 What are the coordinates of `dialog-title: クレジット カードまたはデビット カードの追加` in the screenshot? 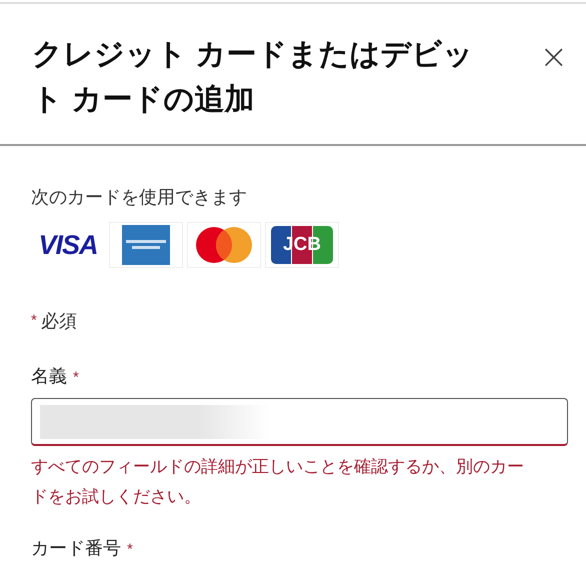 It's located at (253, 77).